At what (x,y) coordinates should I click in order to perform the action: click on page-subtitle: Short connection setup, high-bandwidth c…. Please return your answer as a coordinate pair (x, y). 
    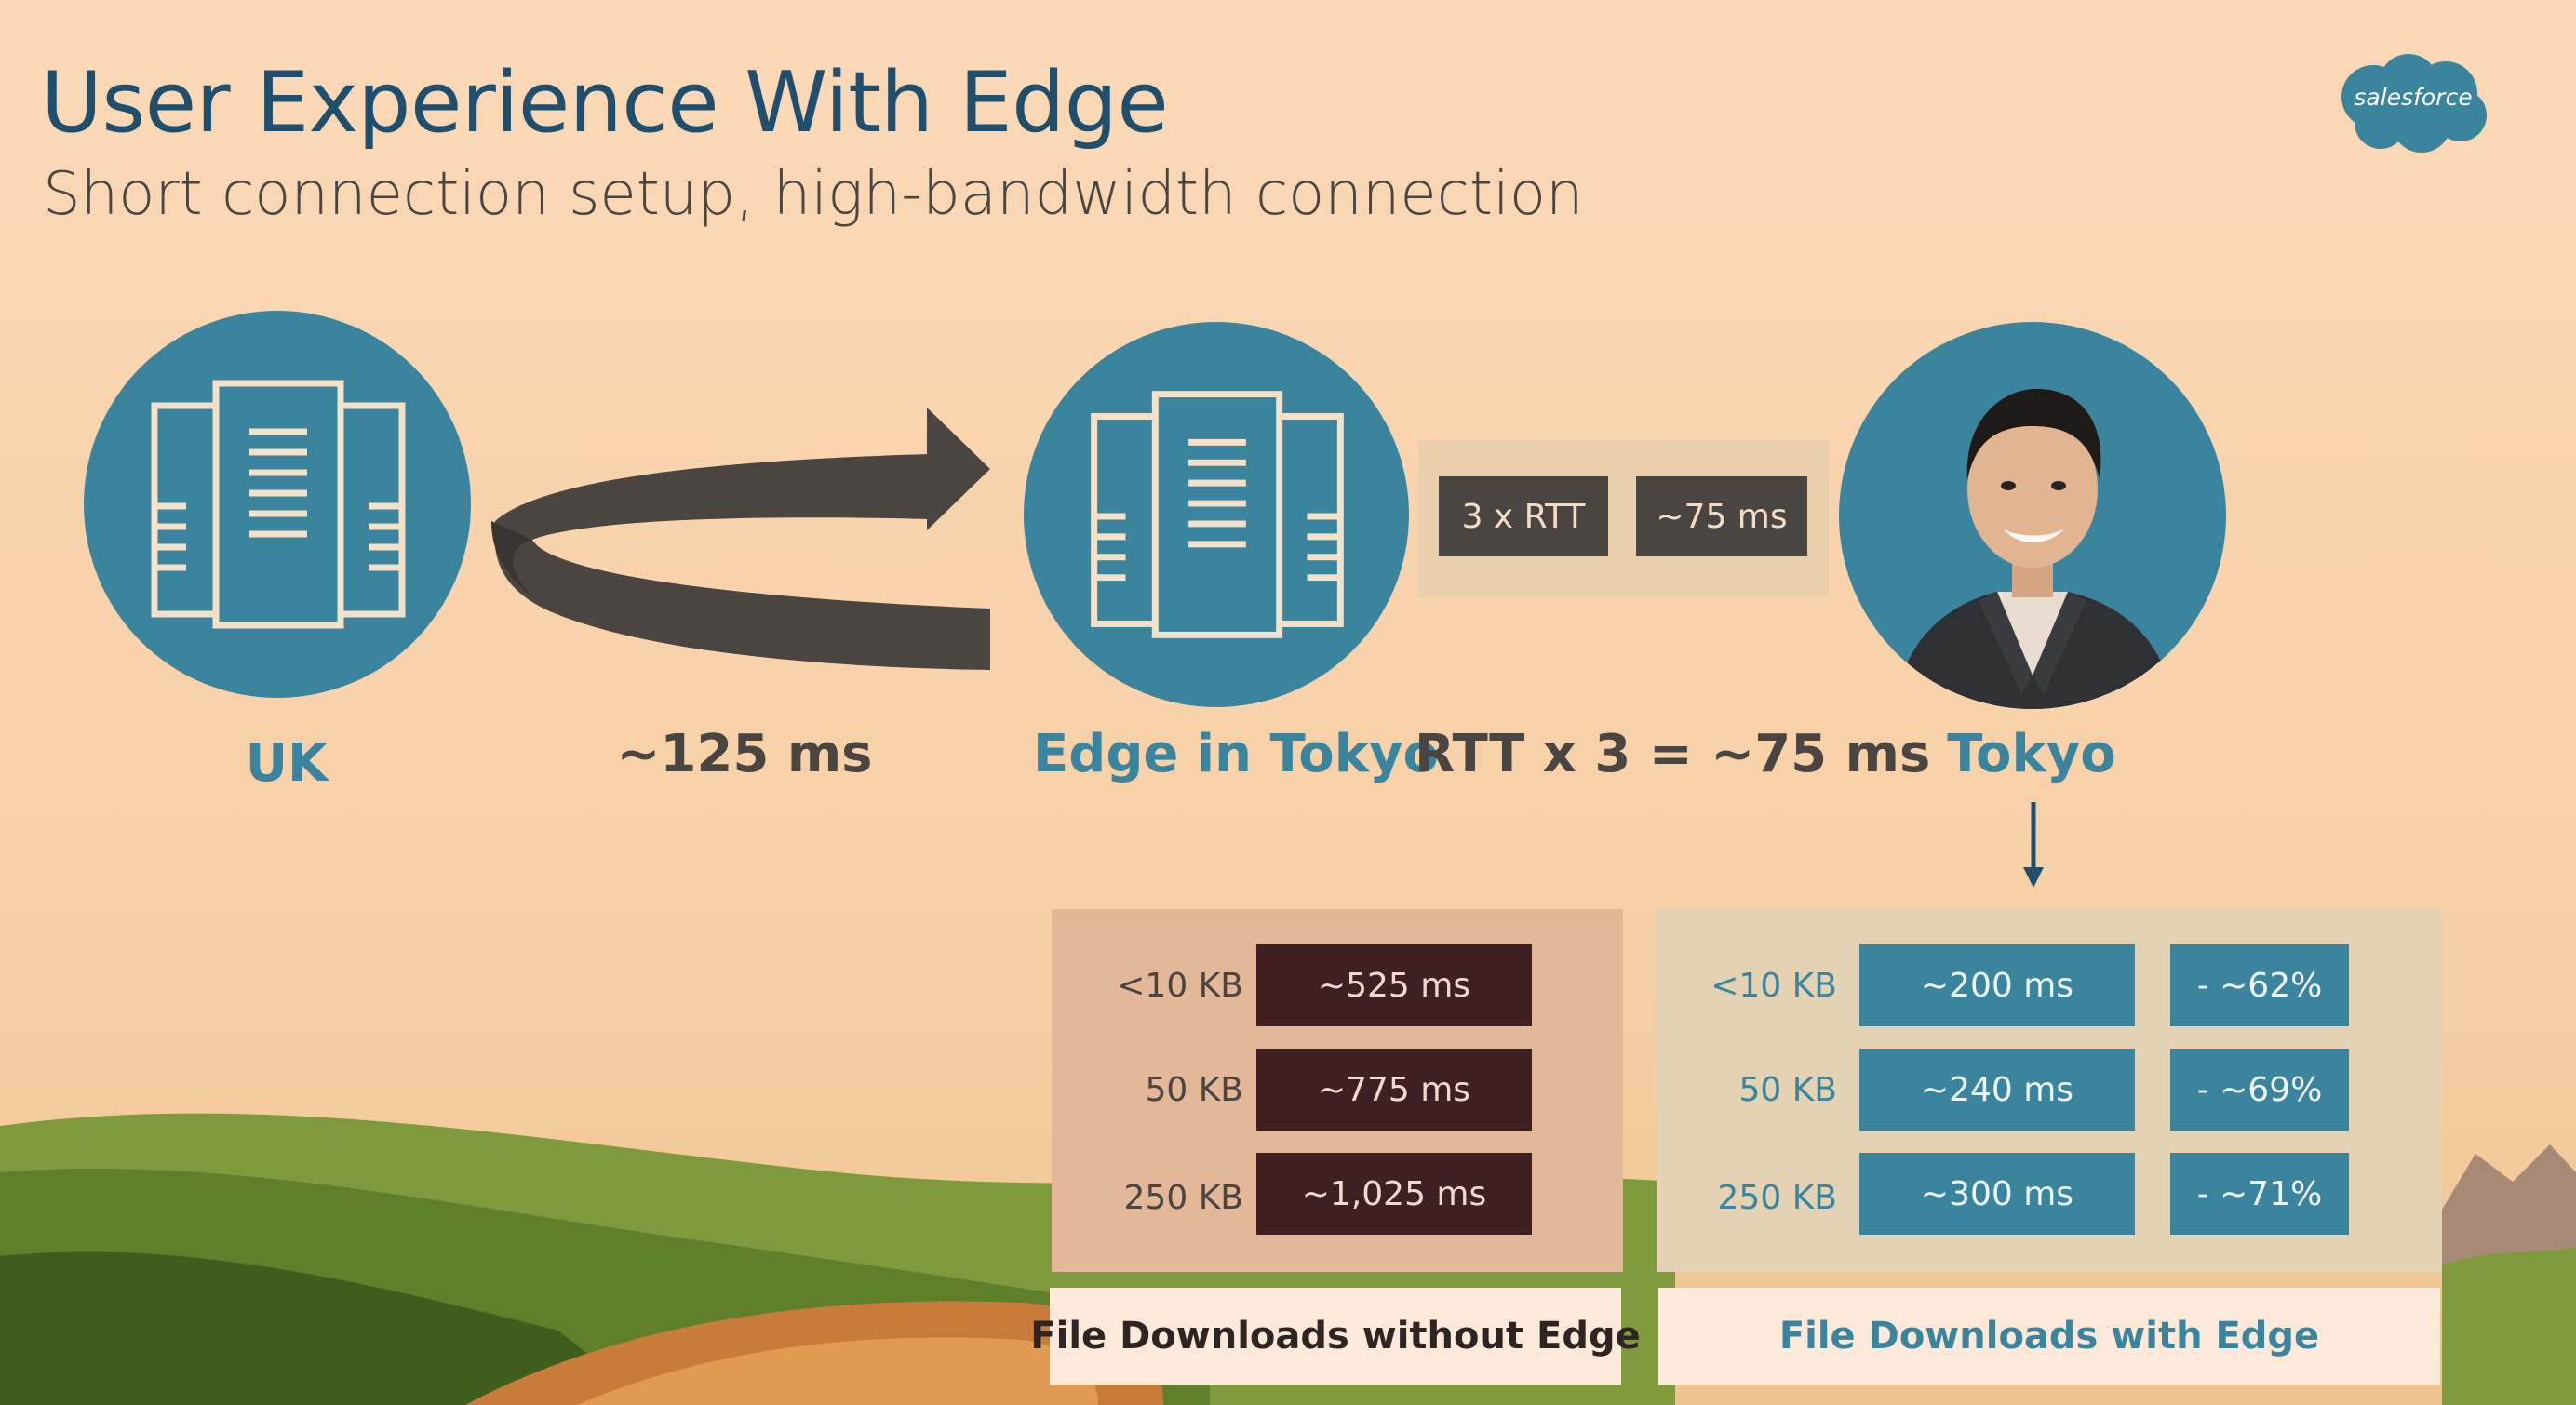
    Looking at the image, I should click on (813, 194).